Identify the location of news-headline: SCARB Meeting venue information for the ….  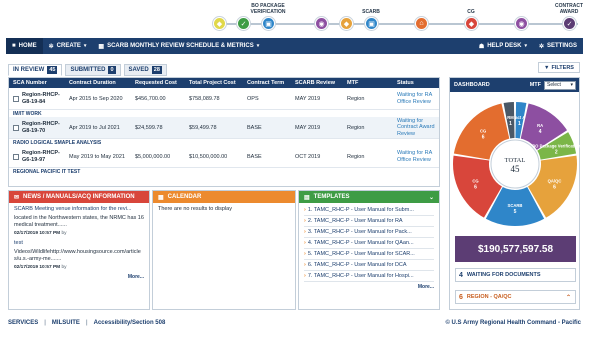
(79, 209).